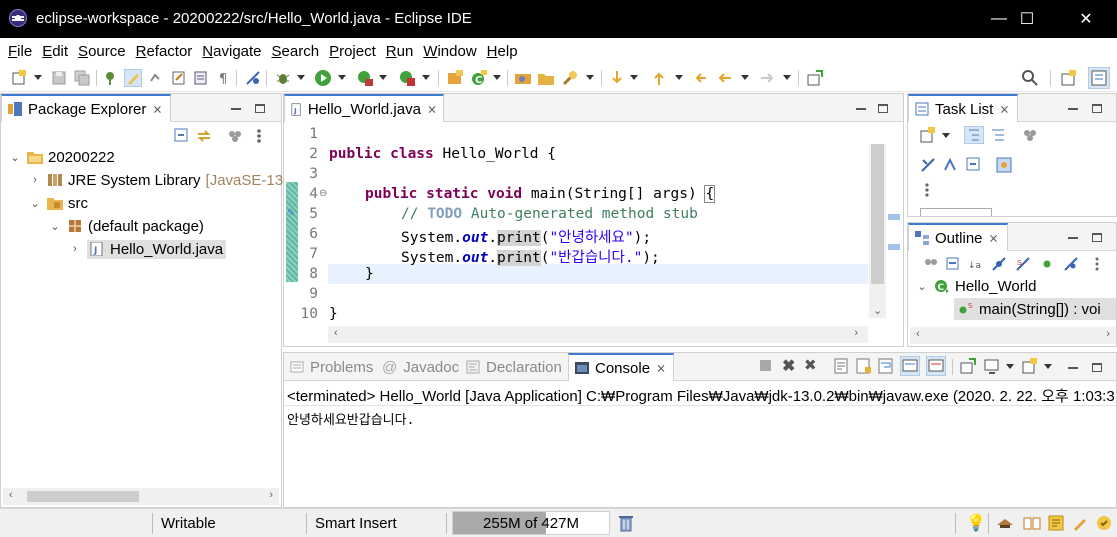  I want to click on menu-file: File, so click(20, 51).